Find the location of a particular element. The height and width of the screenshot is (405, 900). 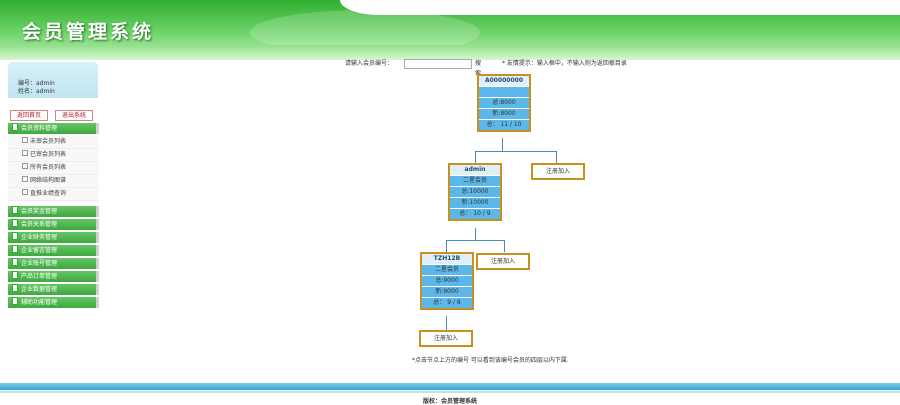

tree-node-admin: admin 二星会员 总:10000 新:10000 总： 10 / 9 is located at coordinates (475, 192).